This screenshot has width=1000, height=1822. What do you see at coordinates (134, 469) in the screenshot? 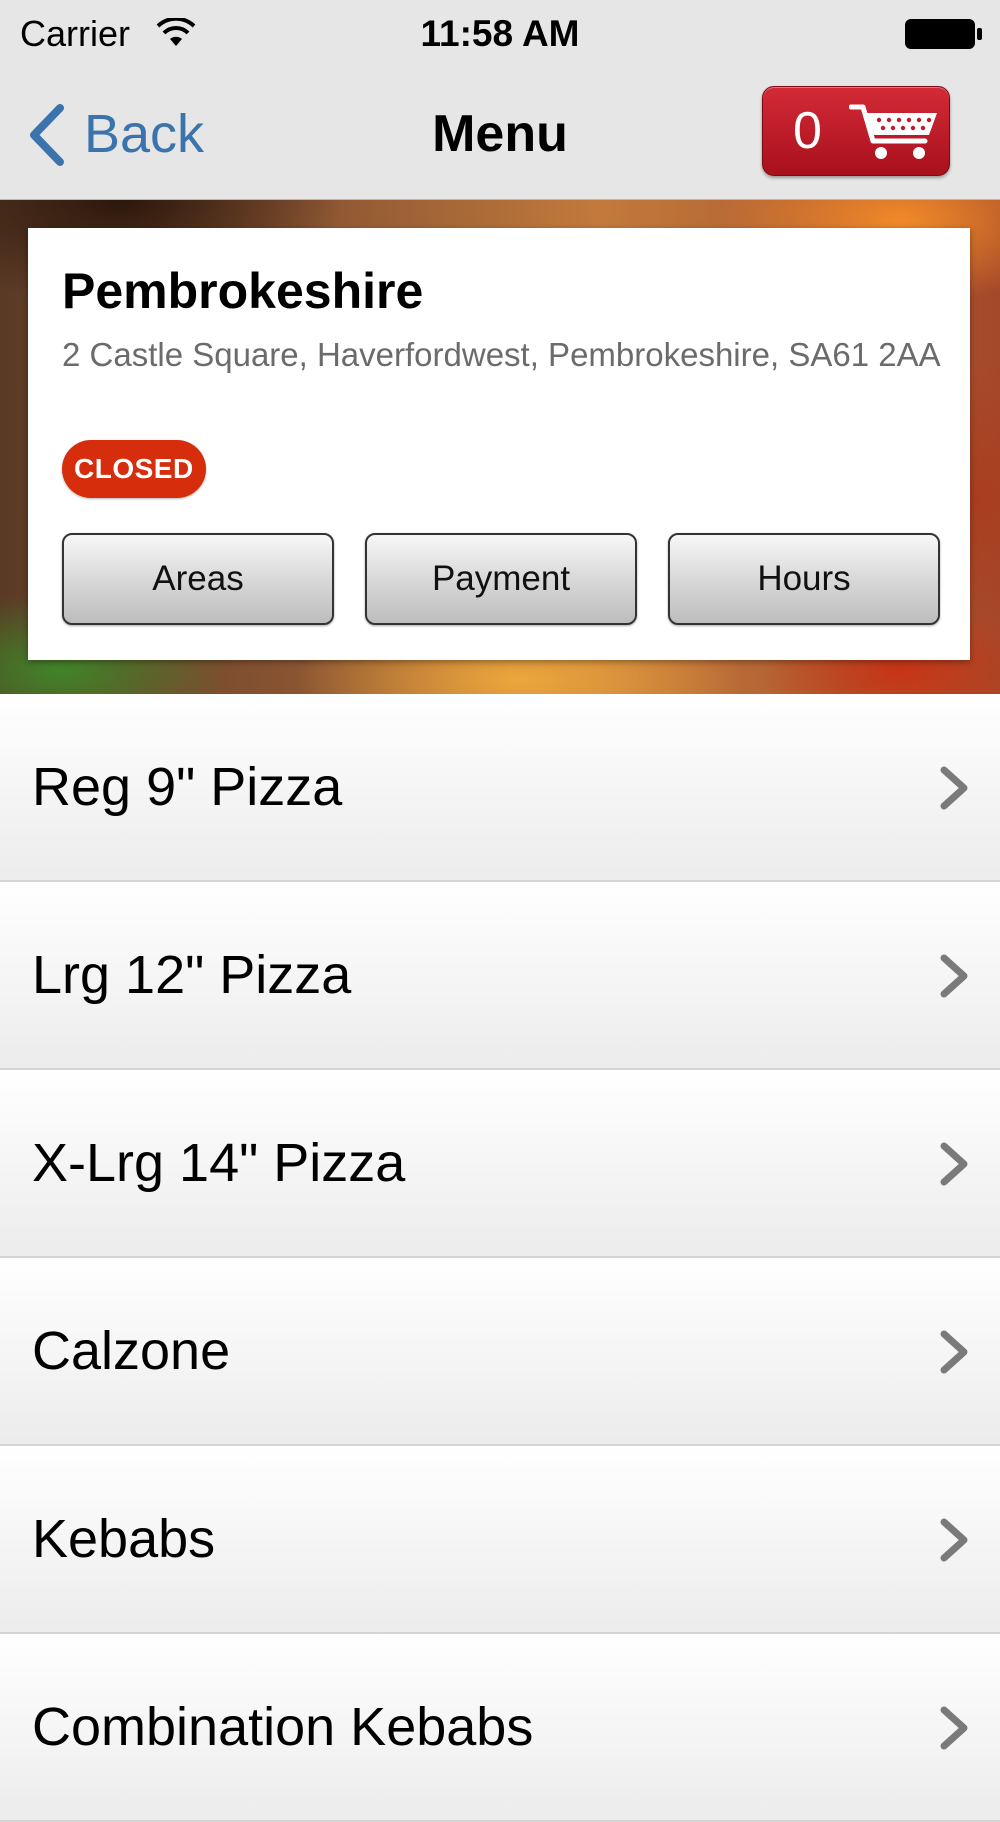
I see `status-badge: CLOSED` at bounding box center [134, 469].